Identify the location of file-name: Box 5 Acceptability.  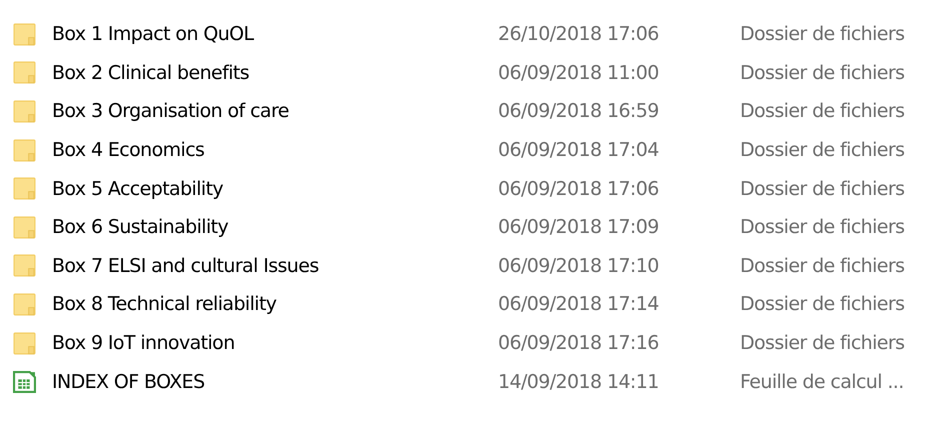
(275, 189).